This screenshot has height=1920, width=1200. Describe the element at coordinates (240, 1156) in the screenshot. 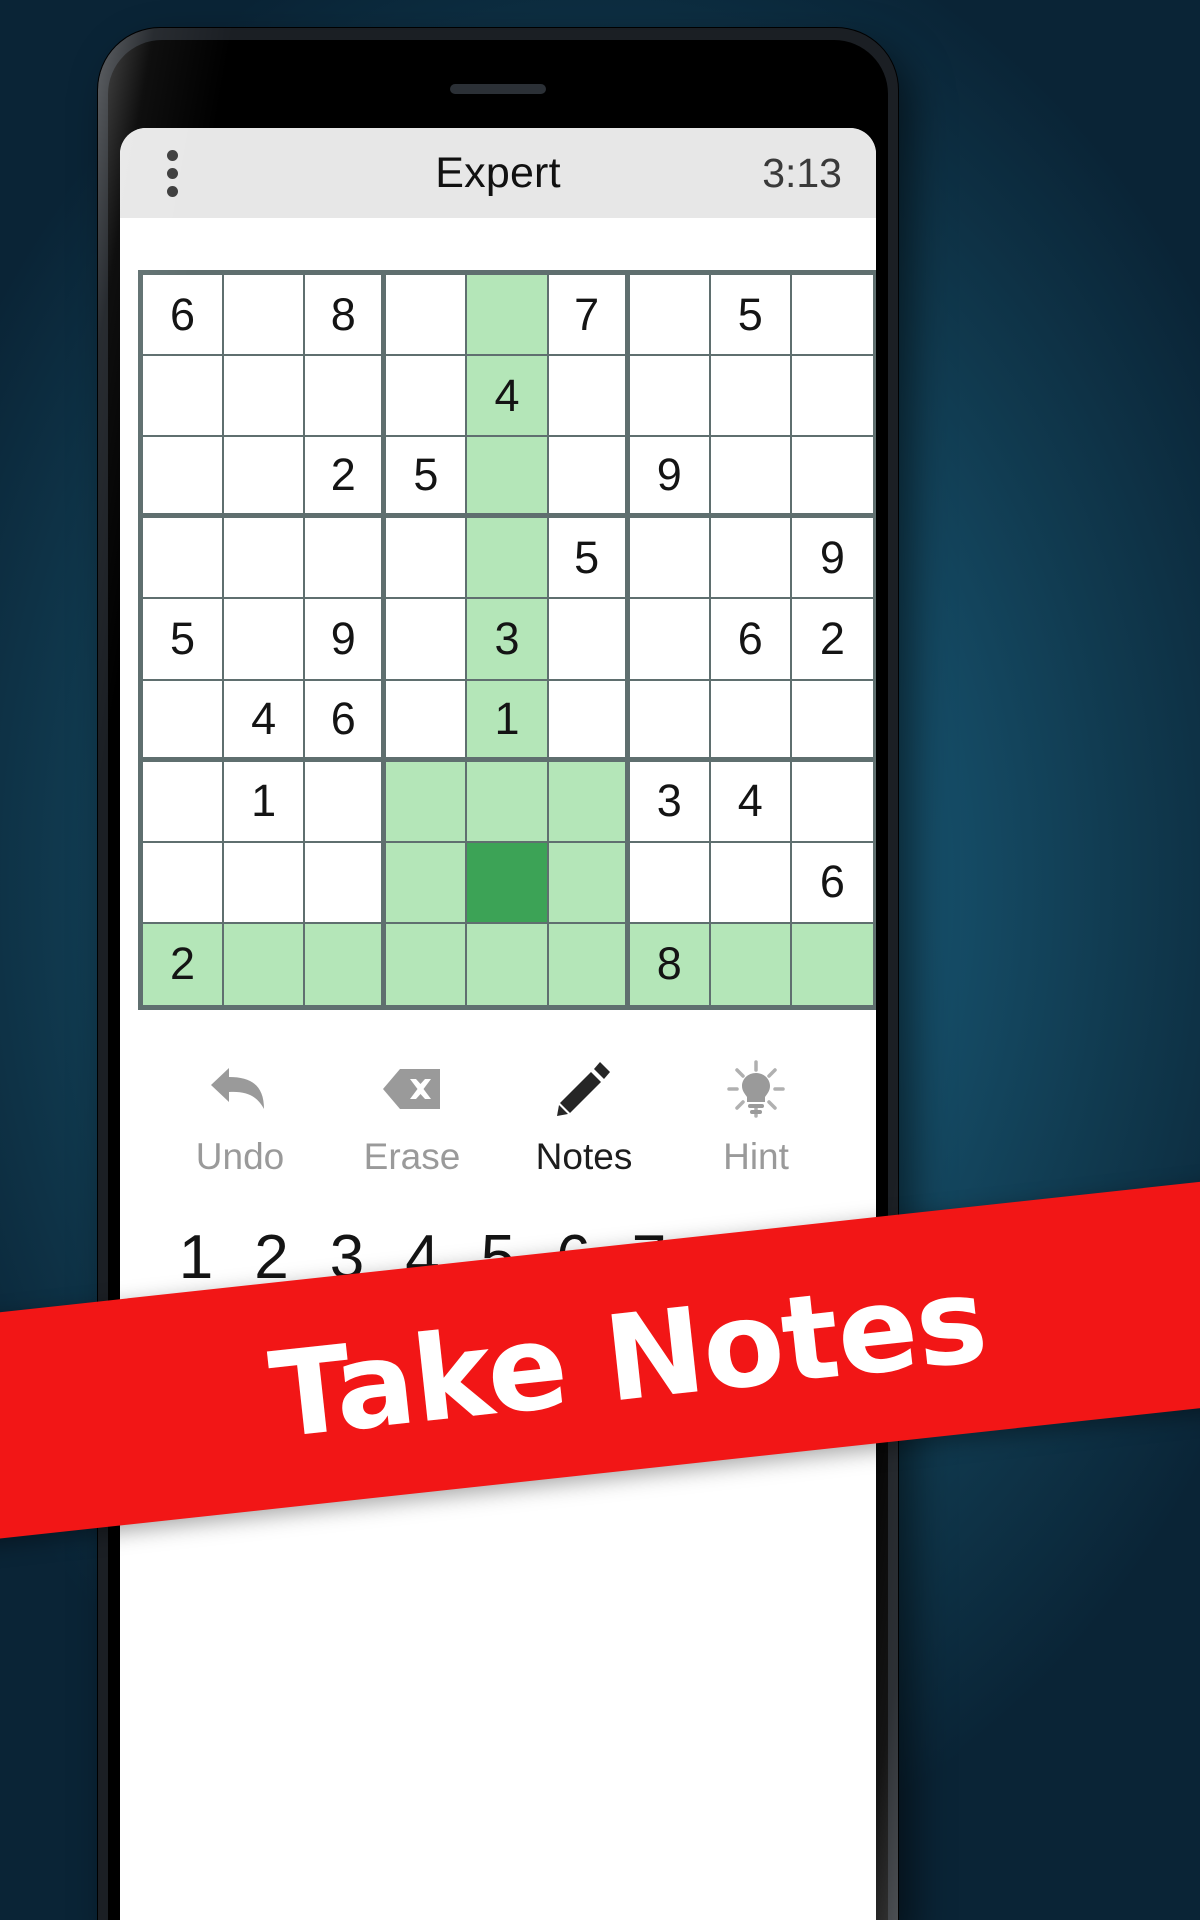

I see `undo-label: Undo` at that location.